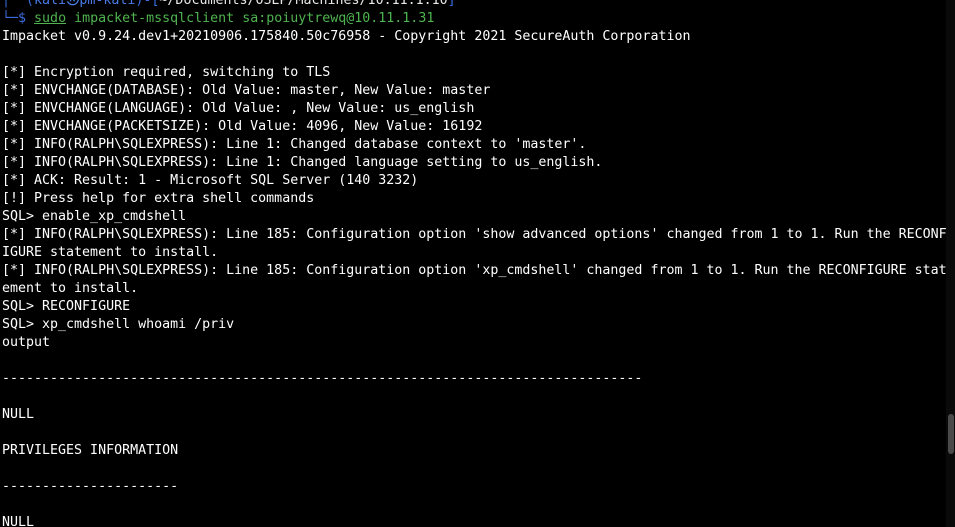  I want to click on output-line: ement to install., so click(70, 288).